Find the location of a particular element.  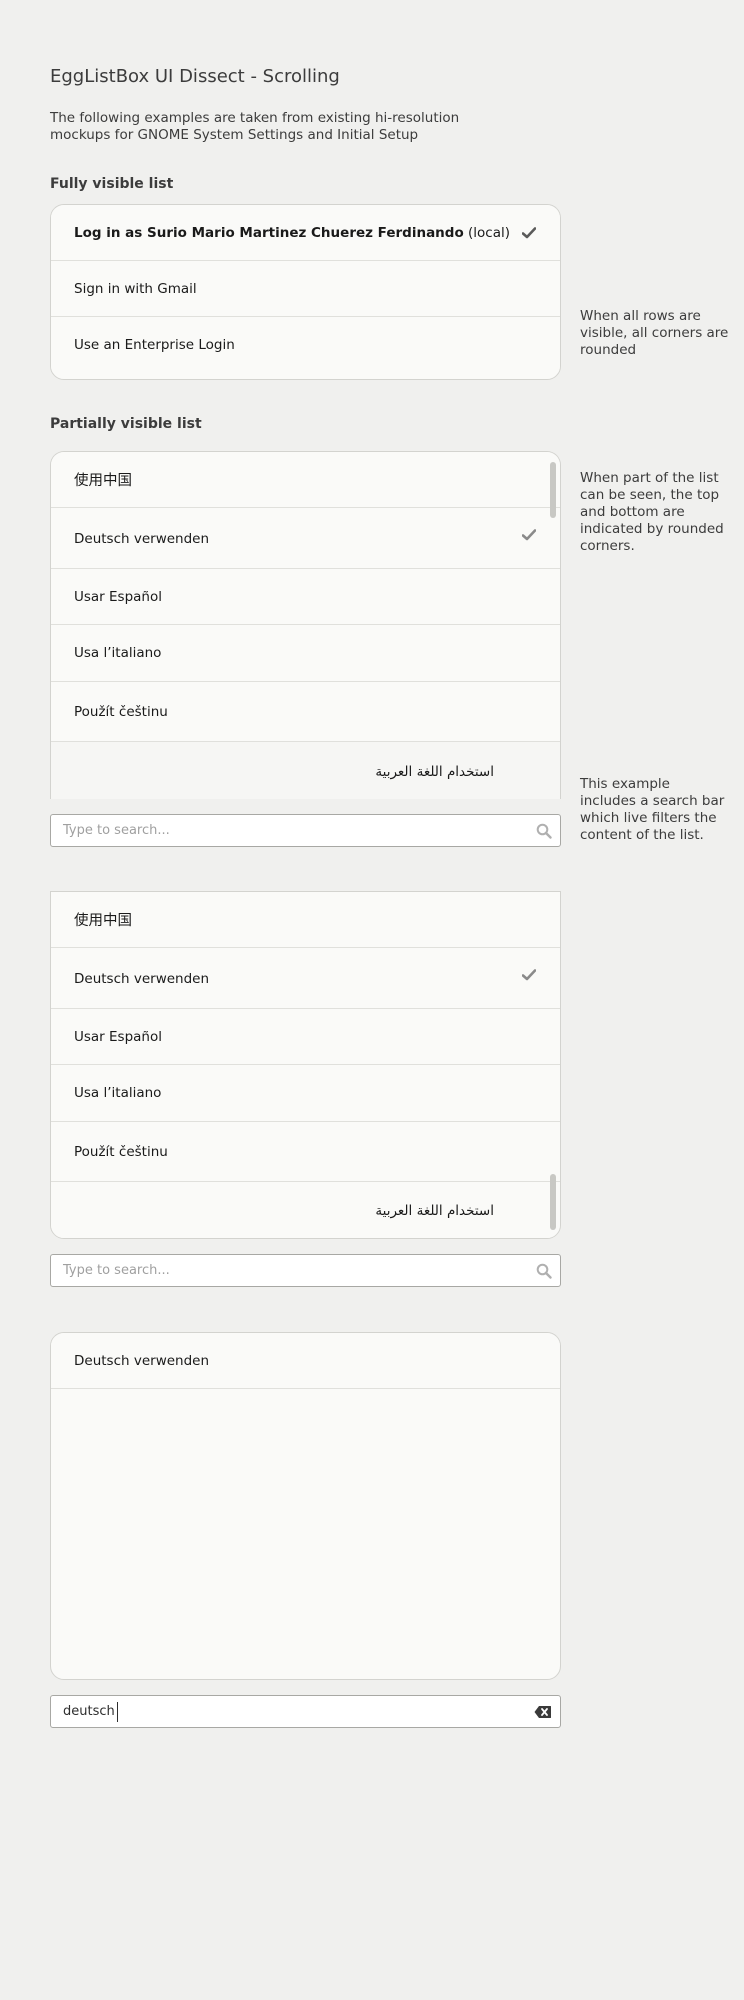

page-title: EggListBox UI Dissect - Scrolling is located at coordinates (195, 76).